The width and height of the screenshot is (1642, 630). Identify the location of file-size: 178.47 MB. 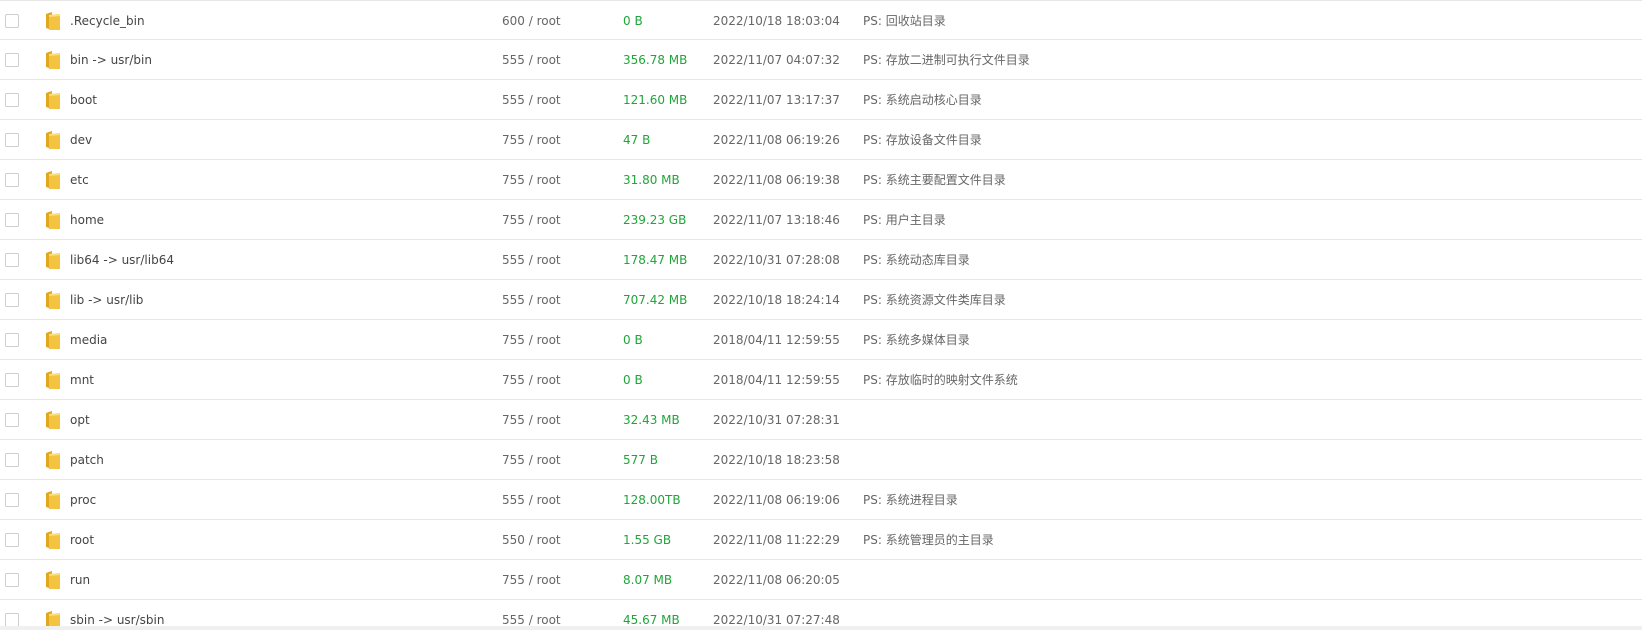
(655, 260).